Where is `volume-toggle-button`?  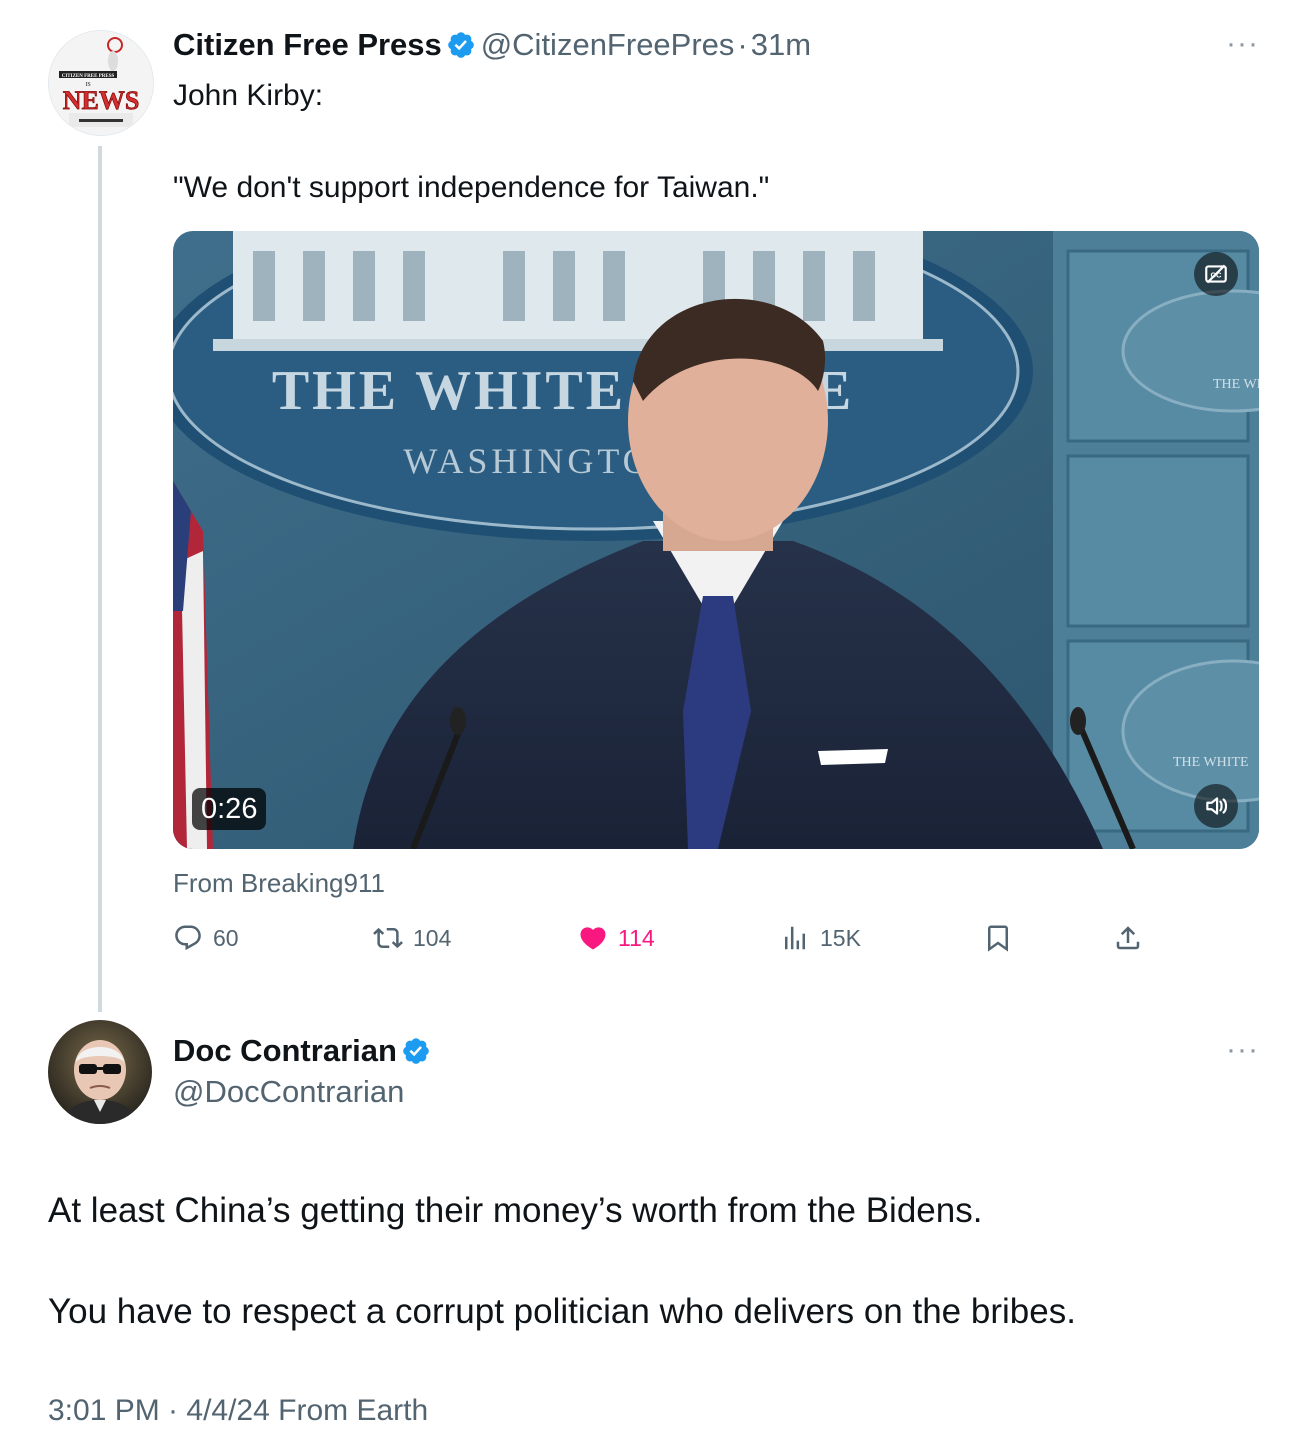
volume-toggle-button is located at coordinates (1216, 806).